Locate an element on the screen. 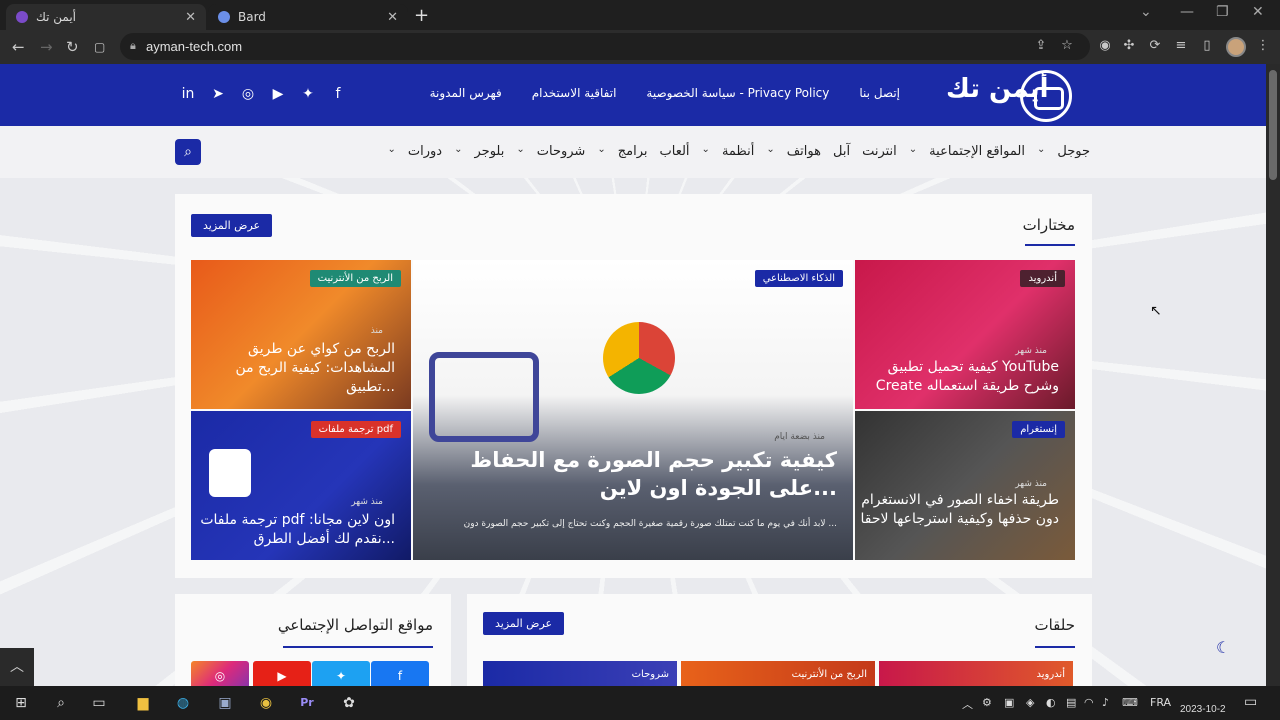 Image resolution: width=1280 pixels, height=720 pixels. menu-item-social: المواقع الإجتماعية is located at coordinates (977, 151).